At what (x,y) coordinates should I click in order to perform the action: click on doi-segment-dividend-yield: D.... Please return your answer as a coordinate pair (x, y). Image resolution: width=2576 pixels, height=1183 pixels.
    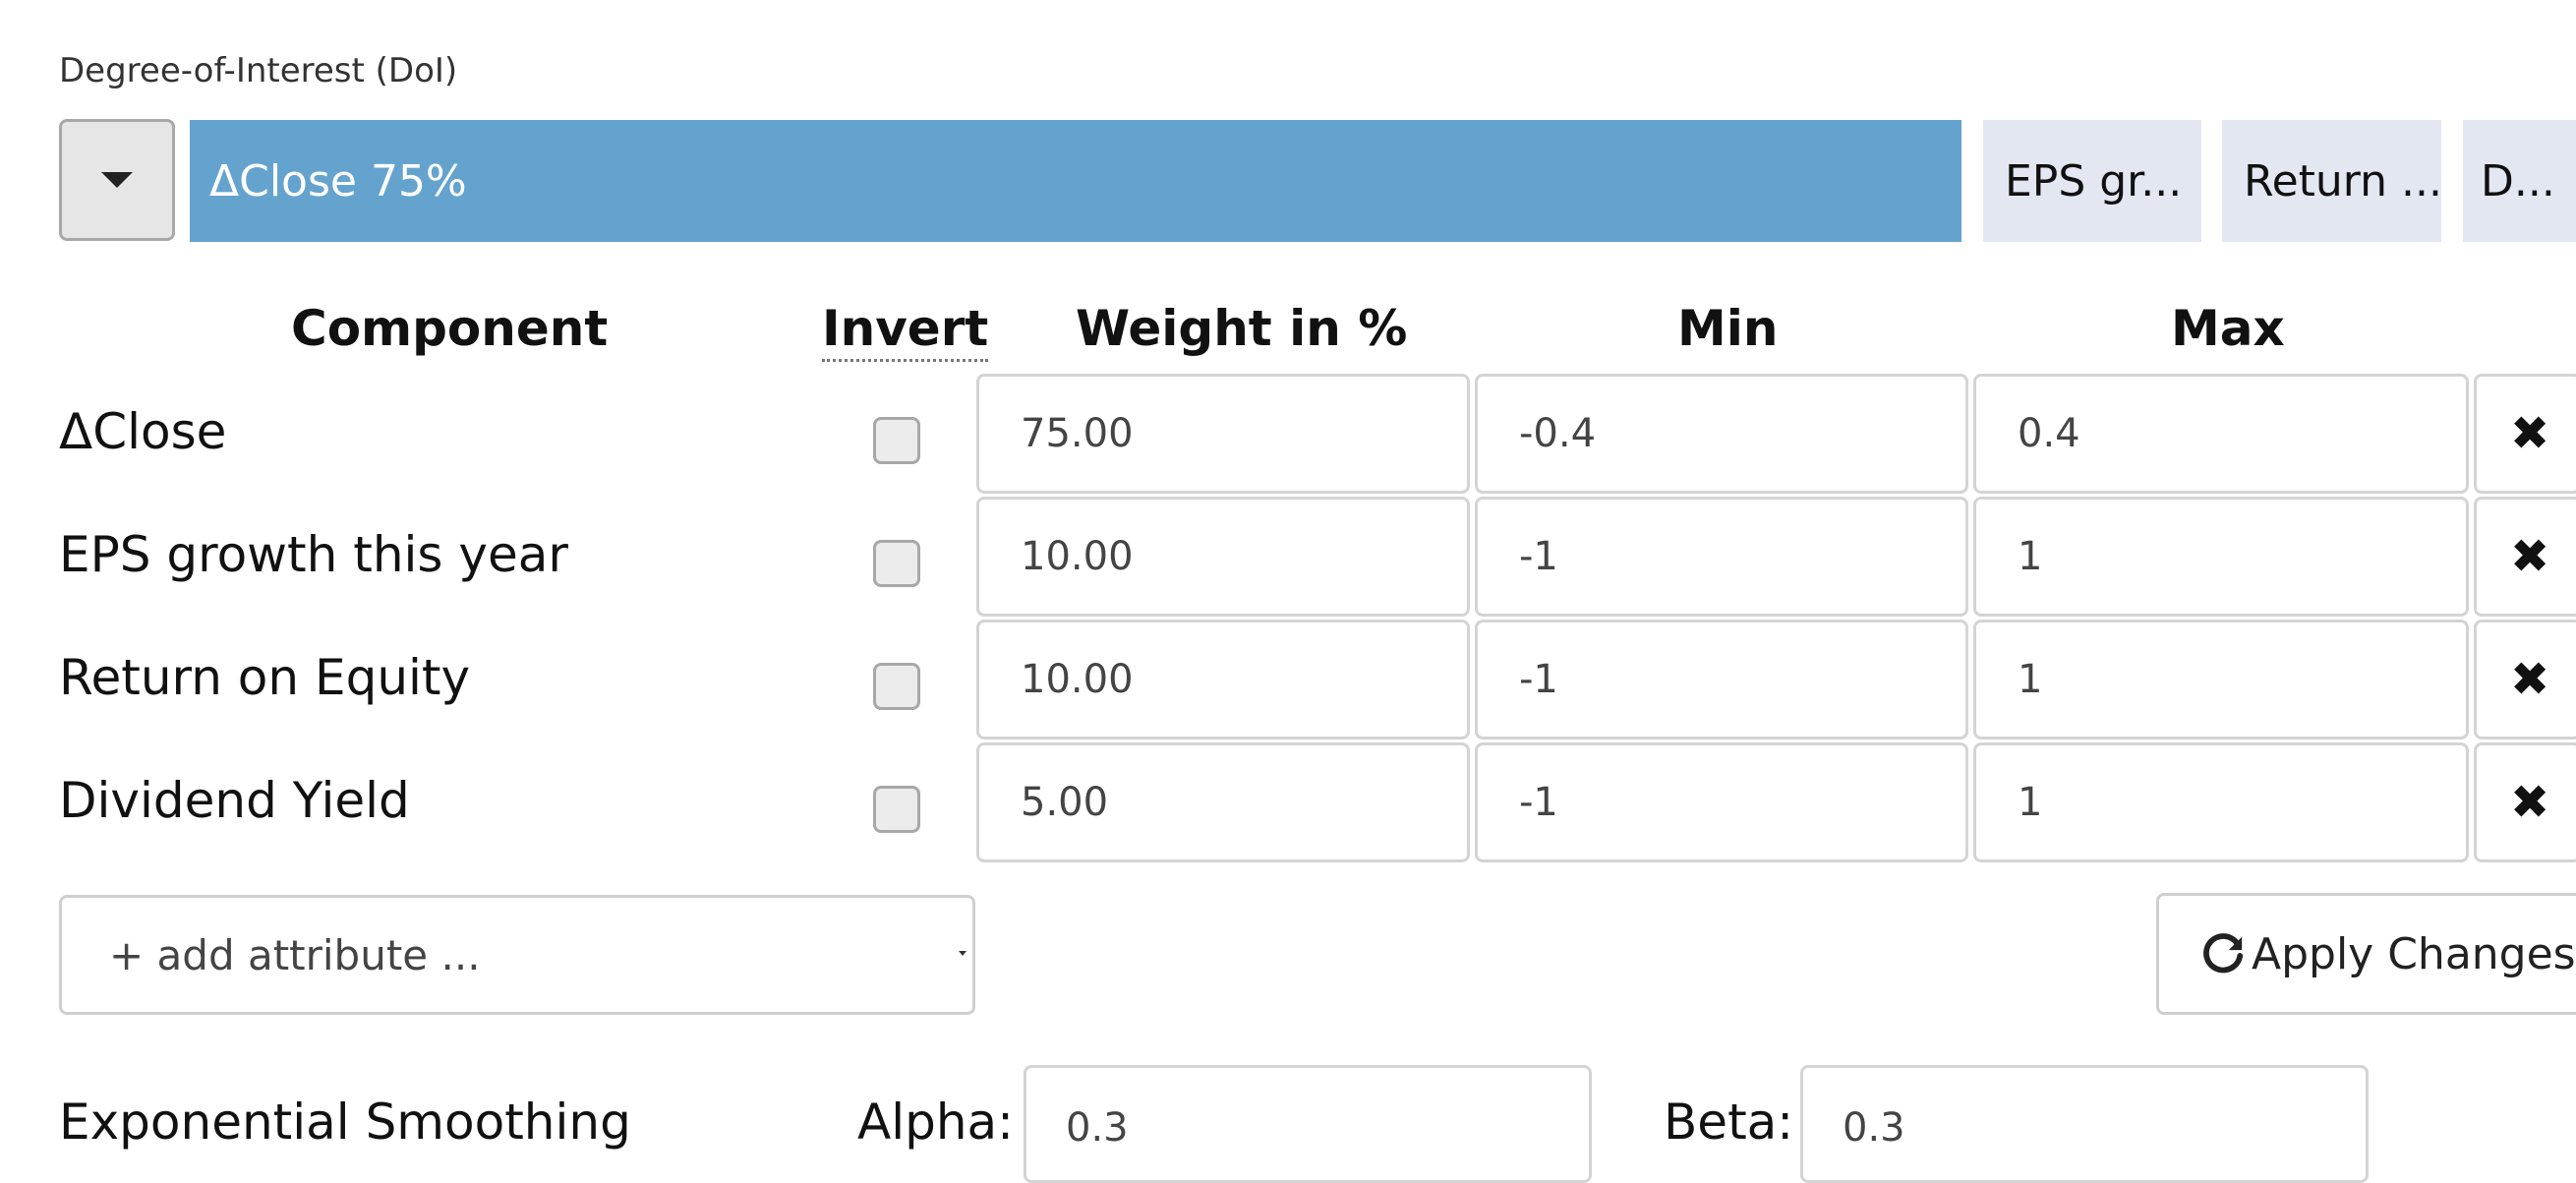
    Looking at the image, I should click on (2519, 181).